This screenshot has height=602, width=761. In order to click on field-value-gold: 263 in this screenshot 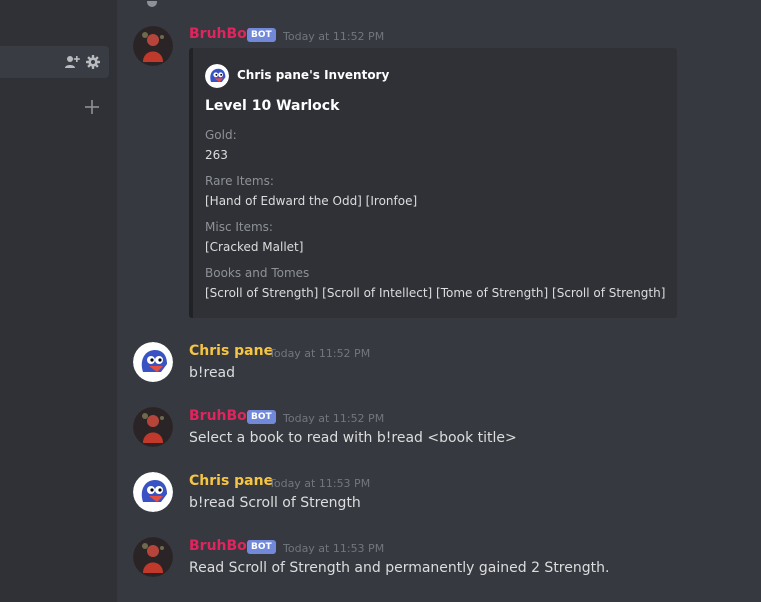, I will do `click(216, 155)`.